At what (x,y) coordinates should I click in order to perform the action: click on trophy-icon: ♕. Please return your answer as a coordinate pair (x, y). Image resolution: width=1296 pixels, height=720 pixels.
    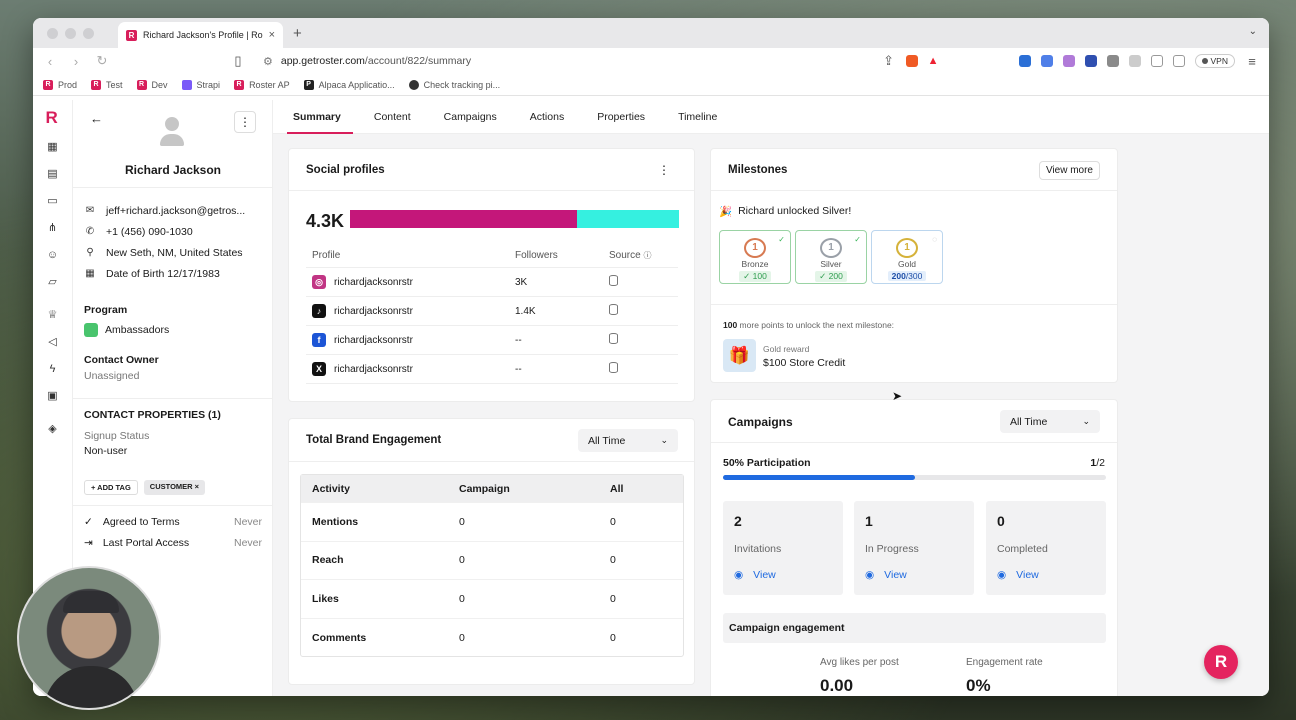
    Looking at the image, I should click on (53, 315).